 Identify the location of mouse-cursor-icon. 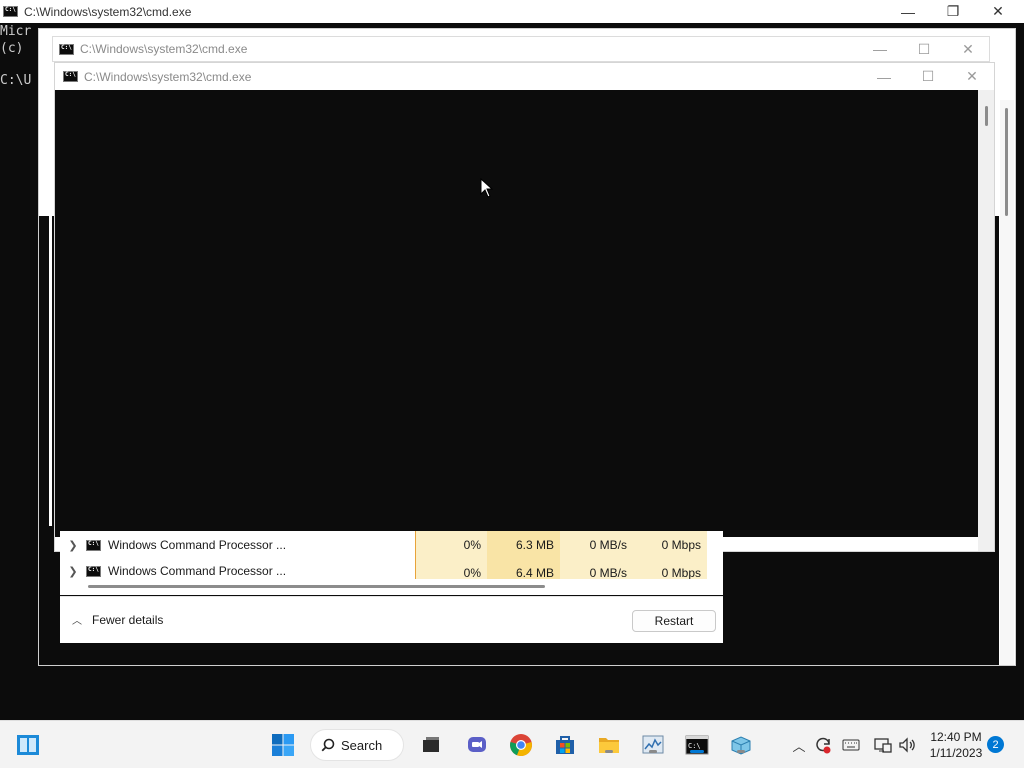
(487, 188).